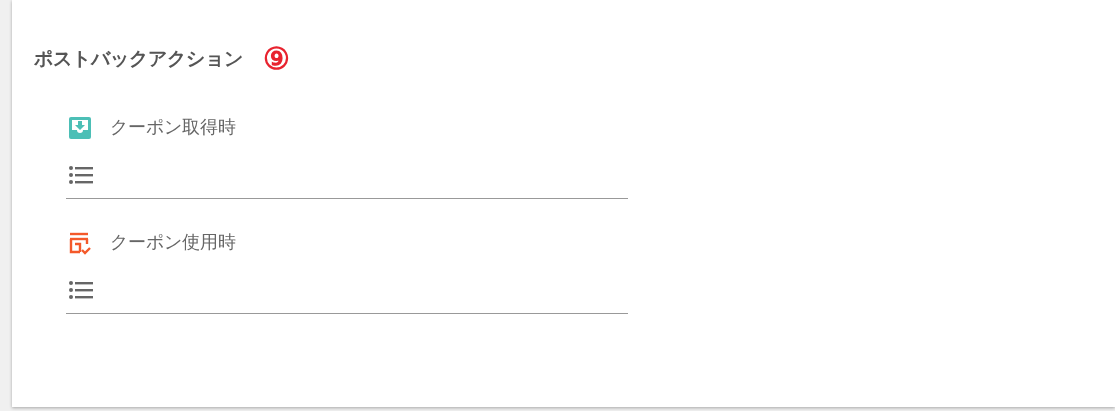 The image size is (1115, 411). Describe the element at coordinates (173, 242) in the screenshot. I see `action-label: クーポン使用時` at that location.